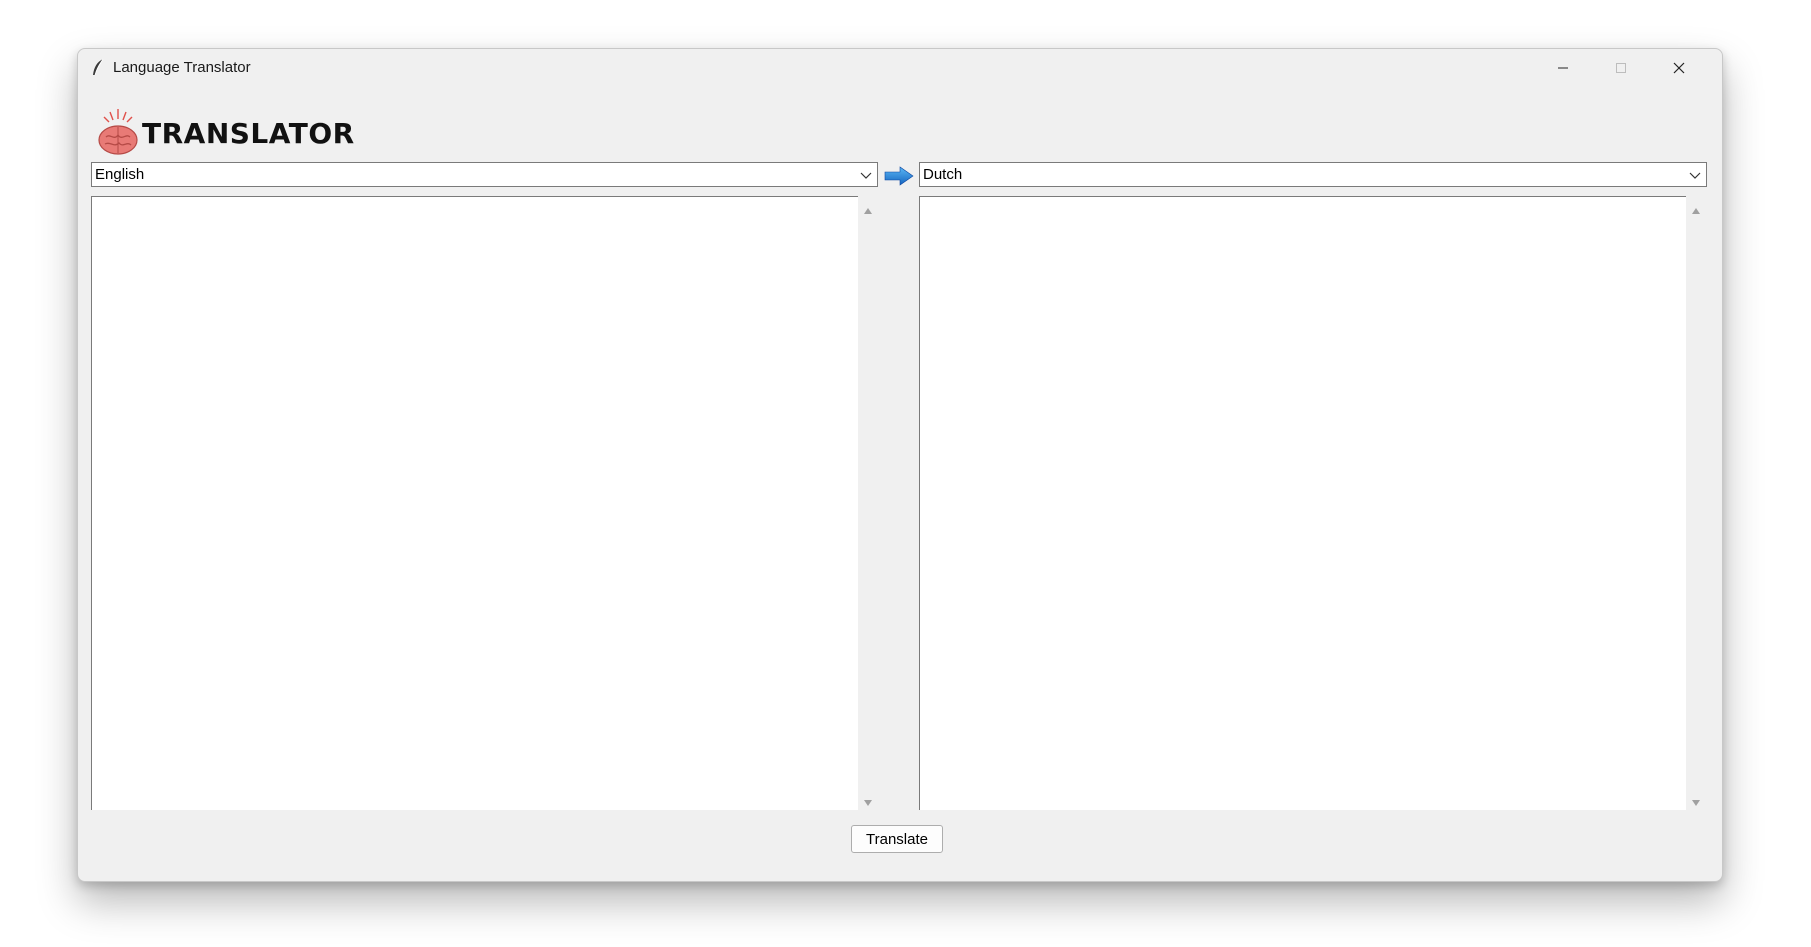  I want to click on close-button, so click(1679, 68).